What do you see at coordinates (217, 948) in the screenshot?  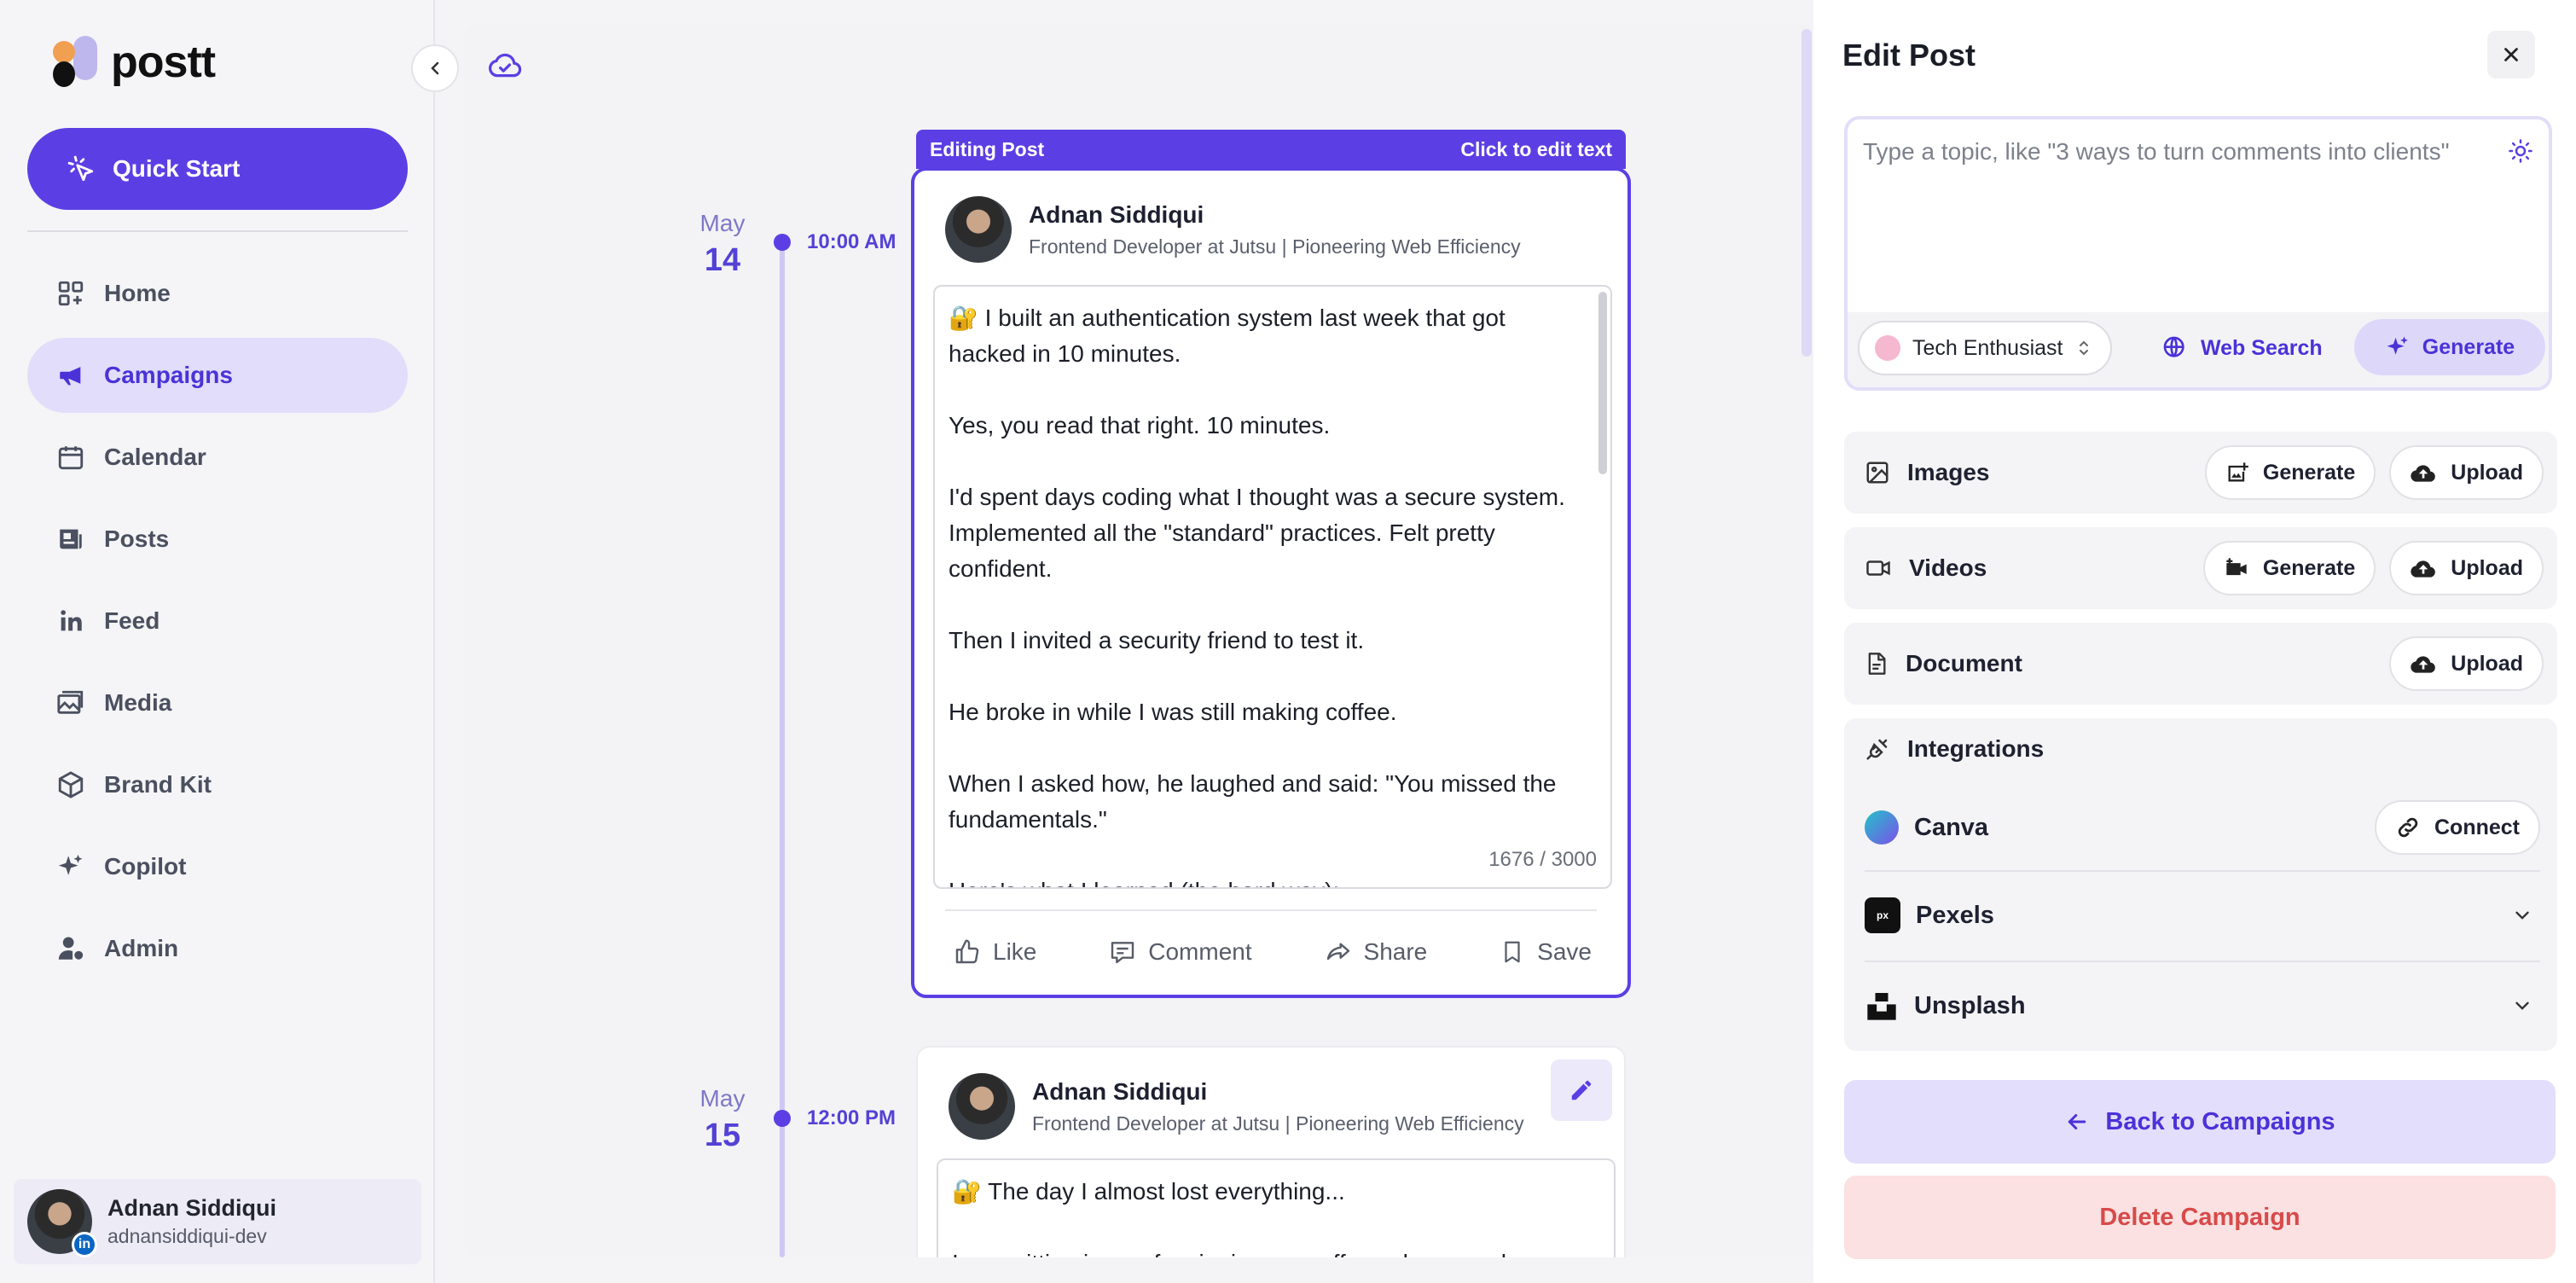 I see `sidebar-item-admin: Admin` at bounding box center [217, 948].